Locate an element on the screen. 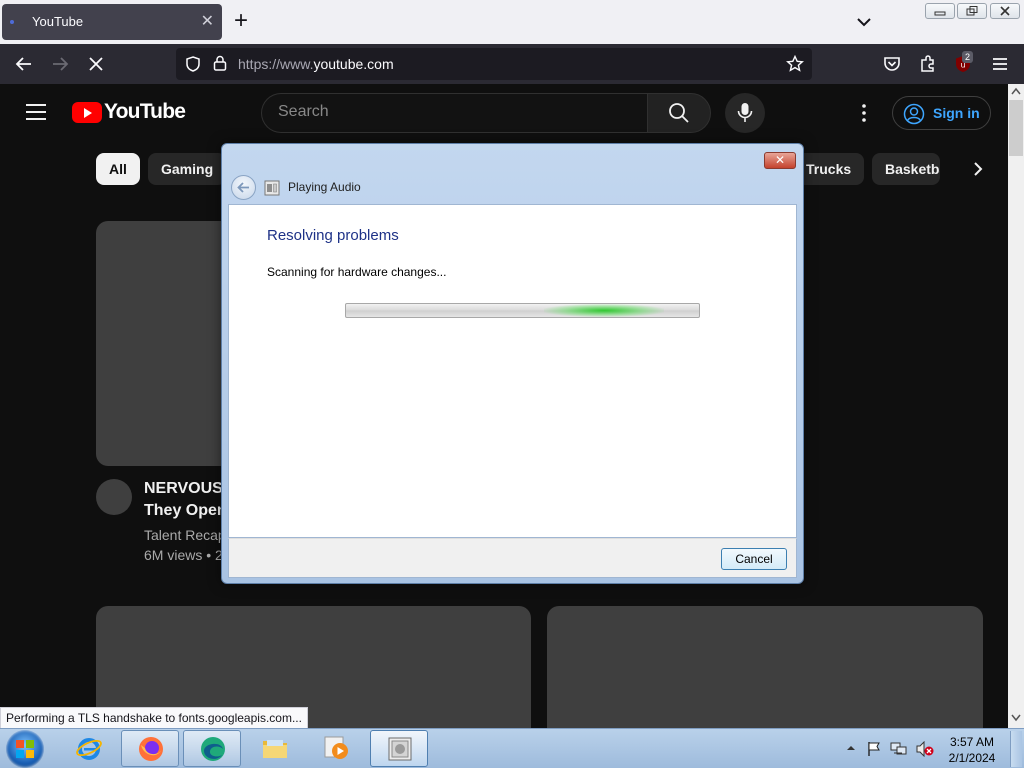  start-button is located at coordinates (25, 749).